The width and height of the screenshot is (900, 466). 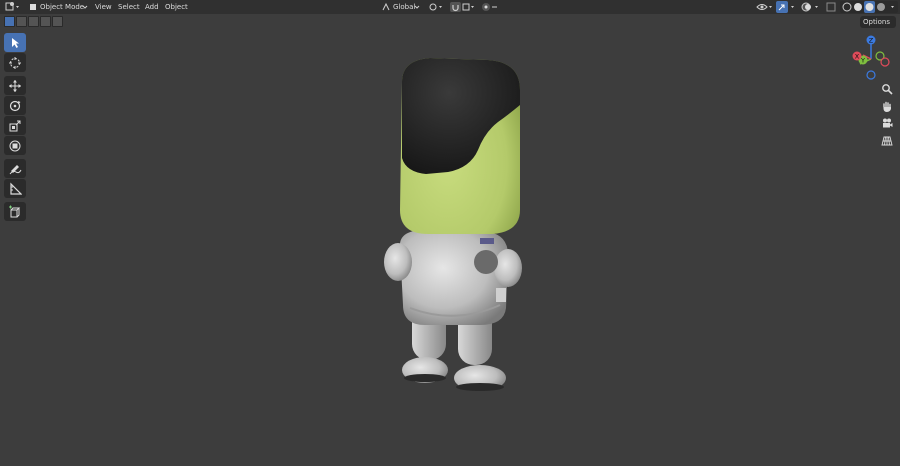 What do you see at coordinates (176, 7) in the screenshot?
I see `menu-object: Object` at bounding box center [176, 7].